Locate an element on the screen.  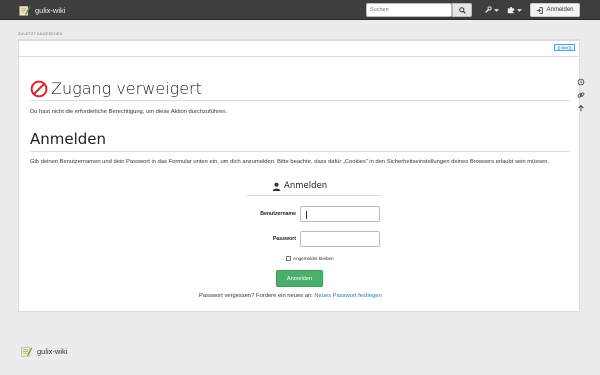
username-label: Benutzername is located at coordinates (278, 214).